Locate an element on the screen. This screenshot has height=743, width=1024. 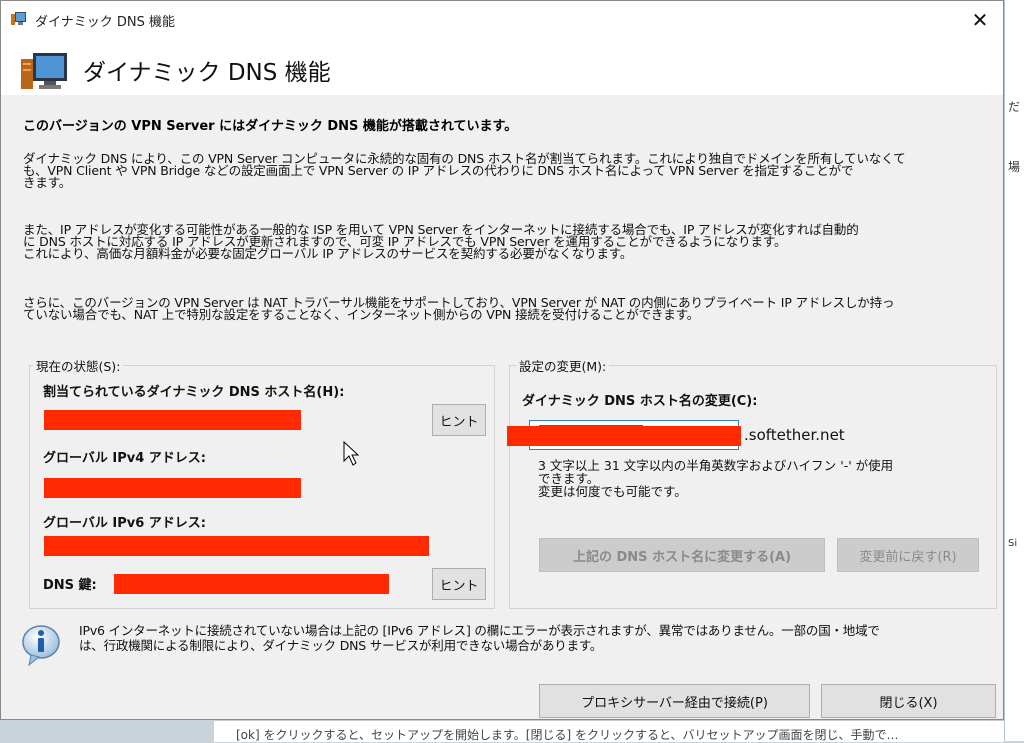
dns-key-hint-button: ヒント is located at coordinates (459, 584).